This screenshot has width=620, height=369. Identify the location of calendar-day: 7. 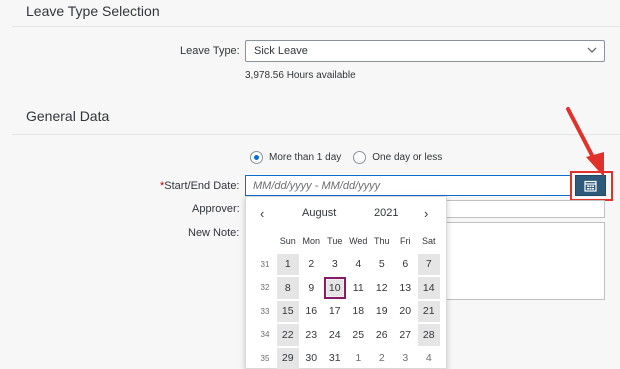
(429, 264).